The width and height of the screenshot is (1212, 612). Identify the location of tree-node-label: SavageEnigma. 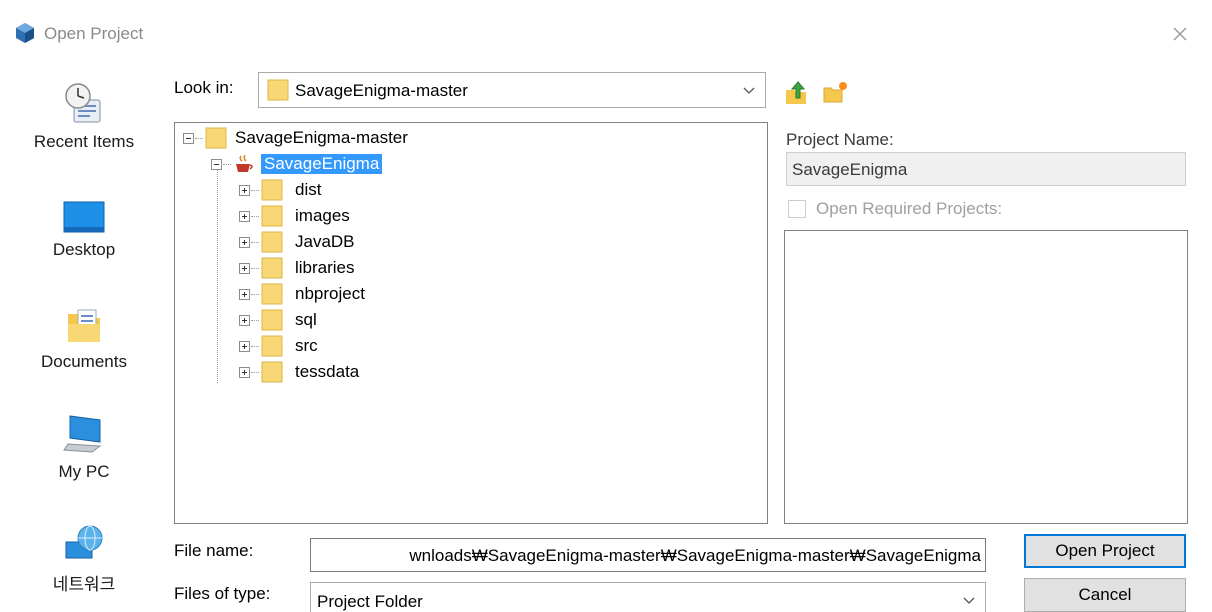
(322, 164).